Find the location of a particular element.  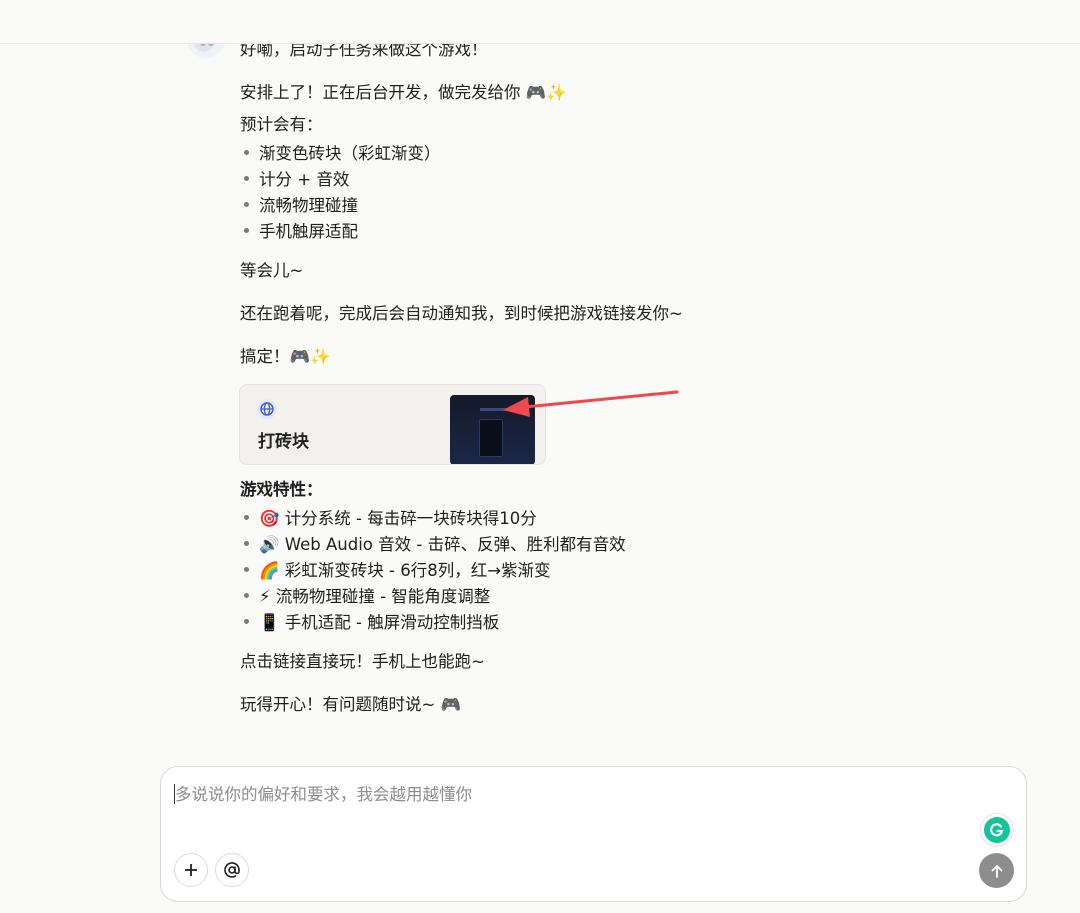

message-composer is located at coordinates (593, 834).